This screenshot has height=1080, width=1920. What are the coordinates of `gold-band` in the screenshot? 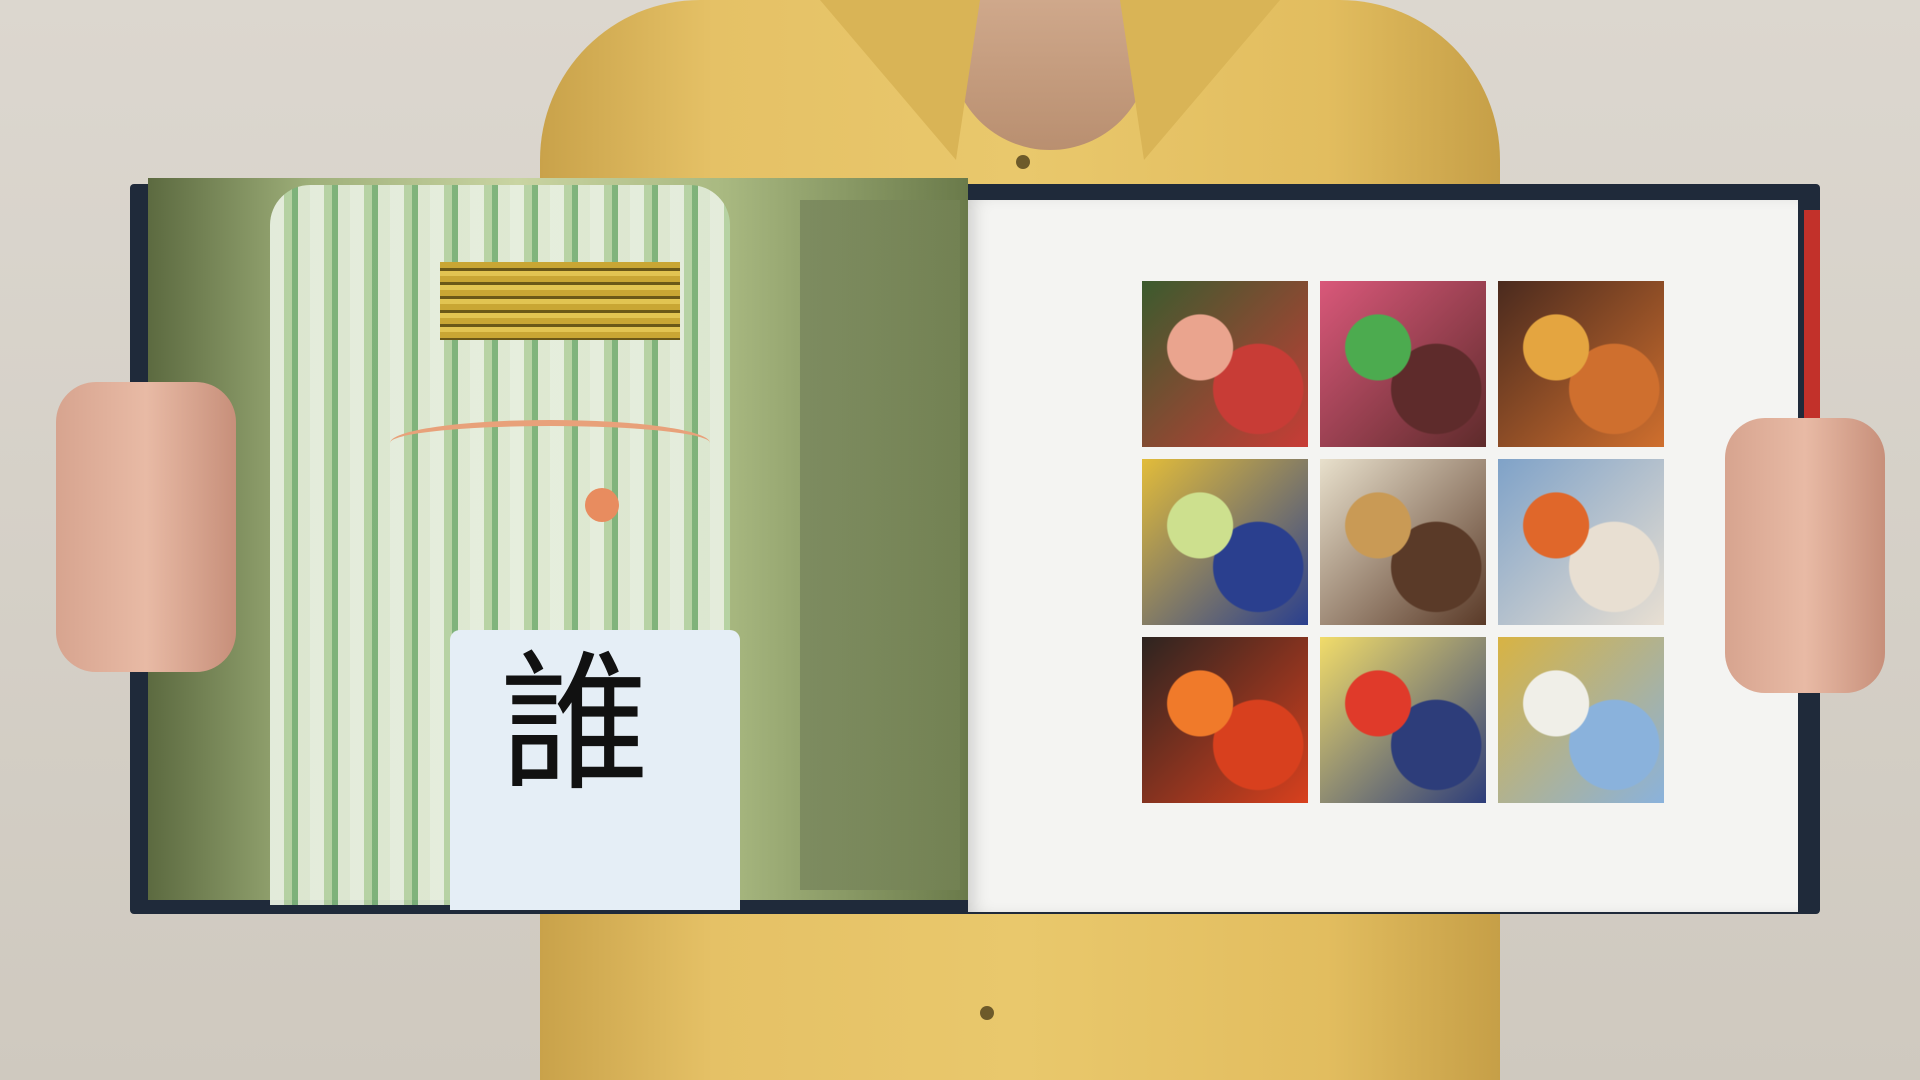 It's located at (560, 301).